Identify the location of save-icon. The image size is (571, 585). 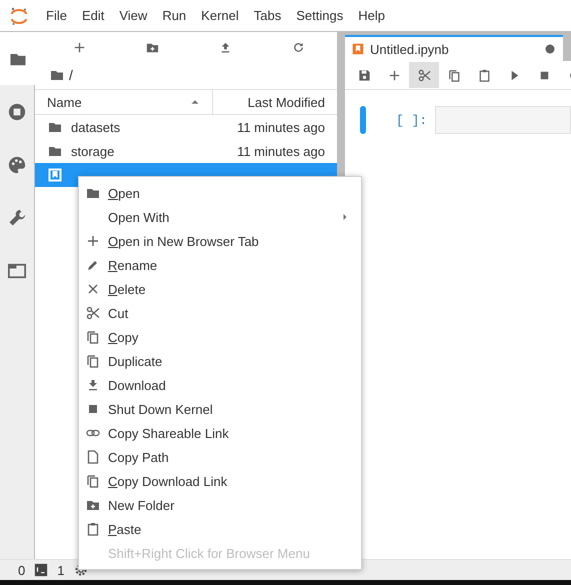
(364, 75).